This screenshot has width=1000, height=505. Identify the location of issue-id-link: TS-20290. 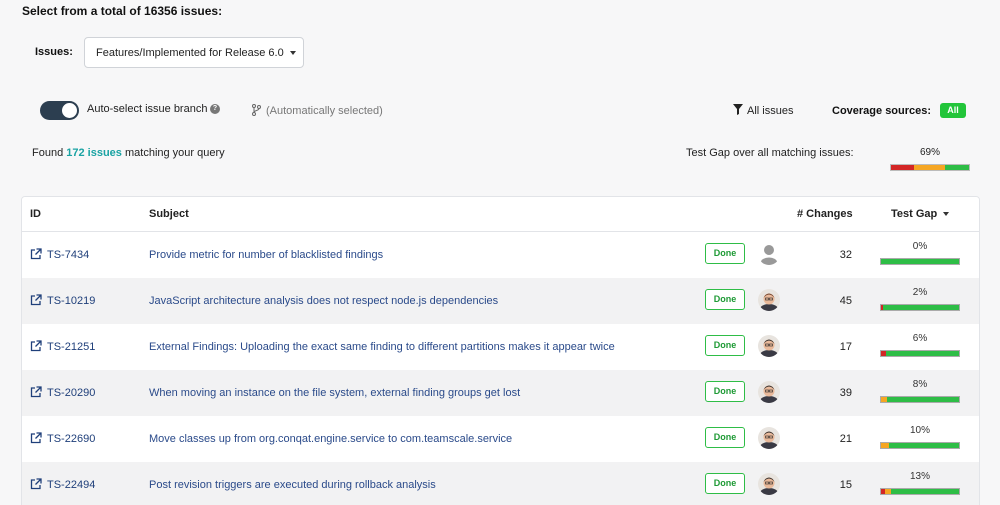
(71, 393).